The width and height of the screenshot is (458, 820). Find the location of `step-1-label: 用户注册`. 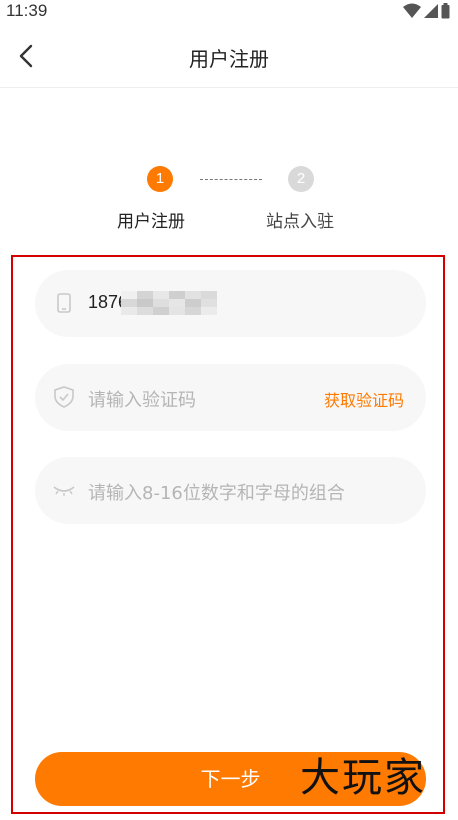

step-1-label: 用户注册 is located at coordinates (151, 222).